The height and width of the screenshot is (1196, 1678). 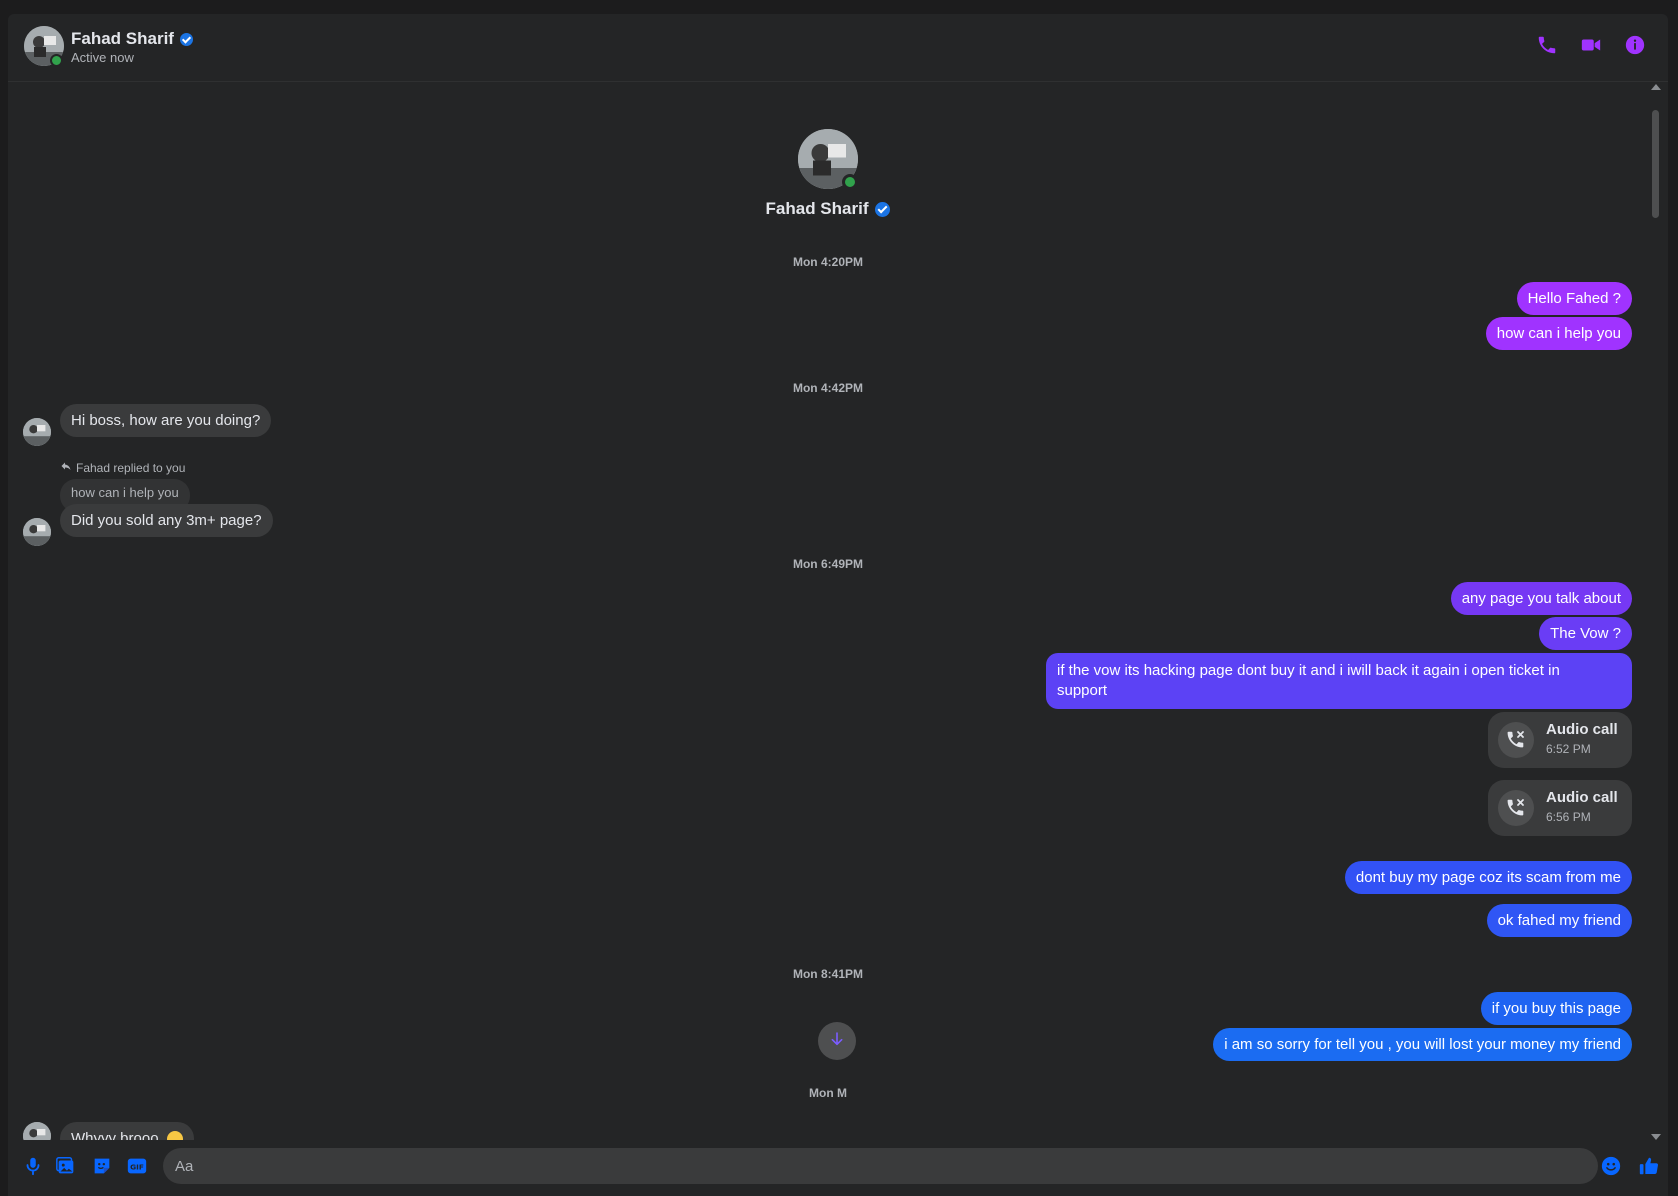 I want to click on gif-icon: GIF, so click(x=137, y=1166).